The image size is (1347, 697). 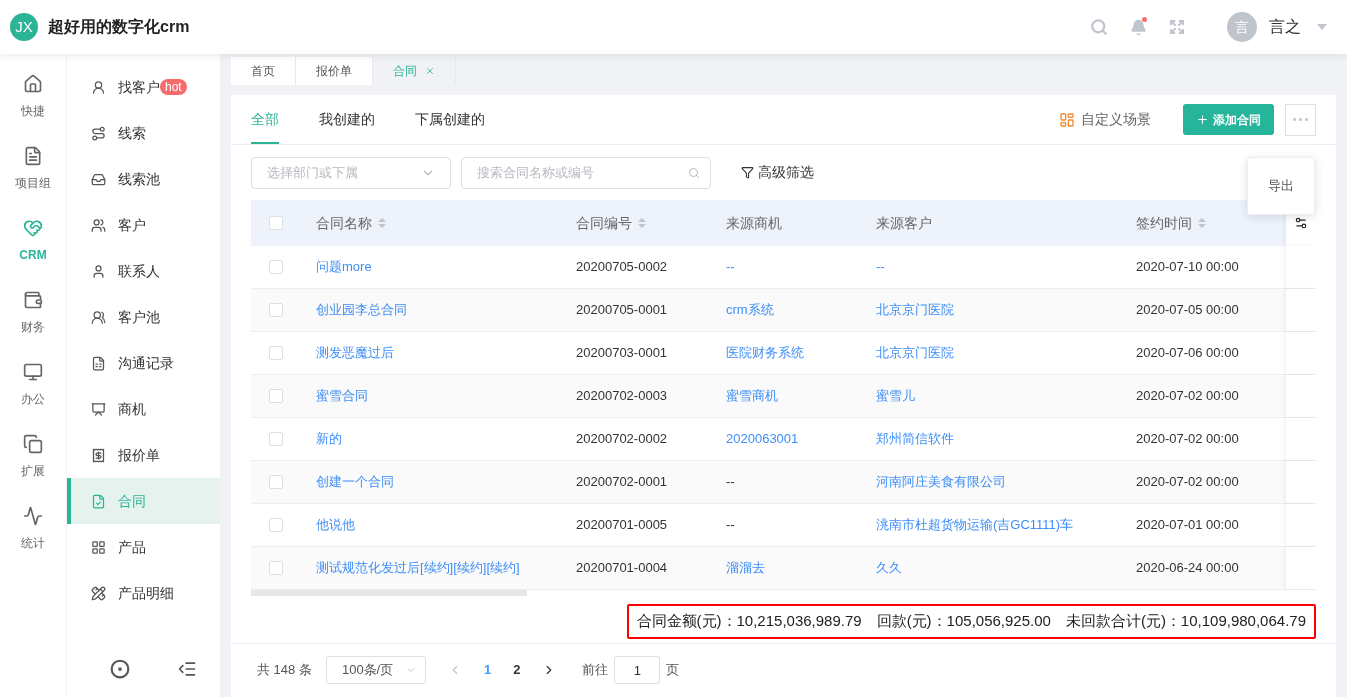 I want to click on table-link: 洮南市杜超货物运输(吉GC1111)车, so click(x=975, y=525).